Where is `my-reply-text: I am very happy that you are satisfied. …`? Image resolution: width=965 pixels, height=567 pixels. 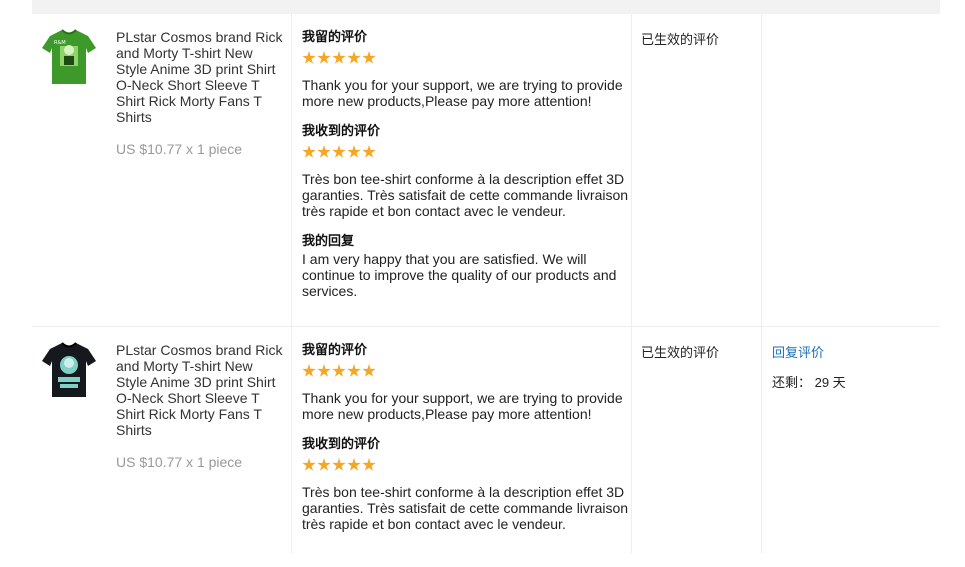 my-reply-text: I am very happy that you are satisfied. … is located at coordinates (459, 275).